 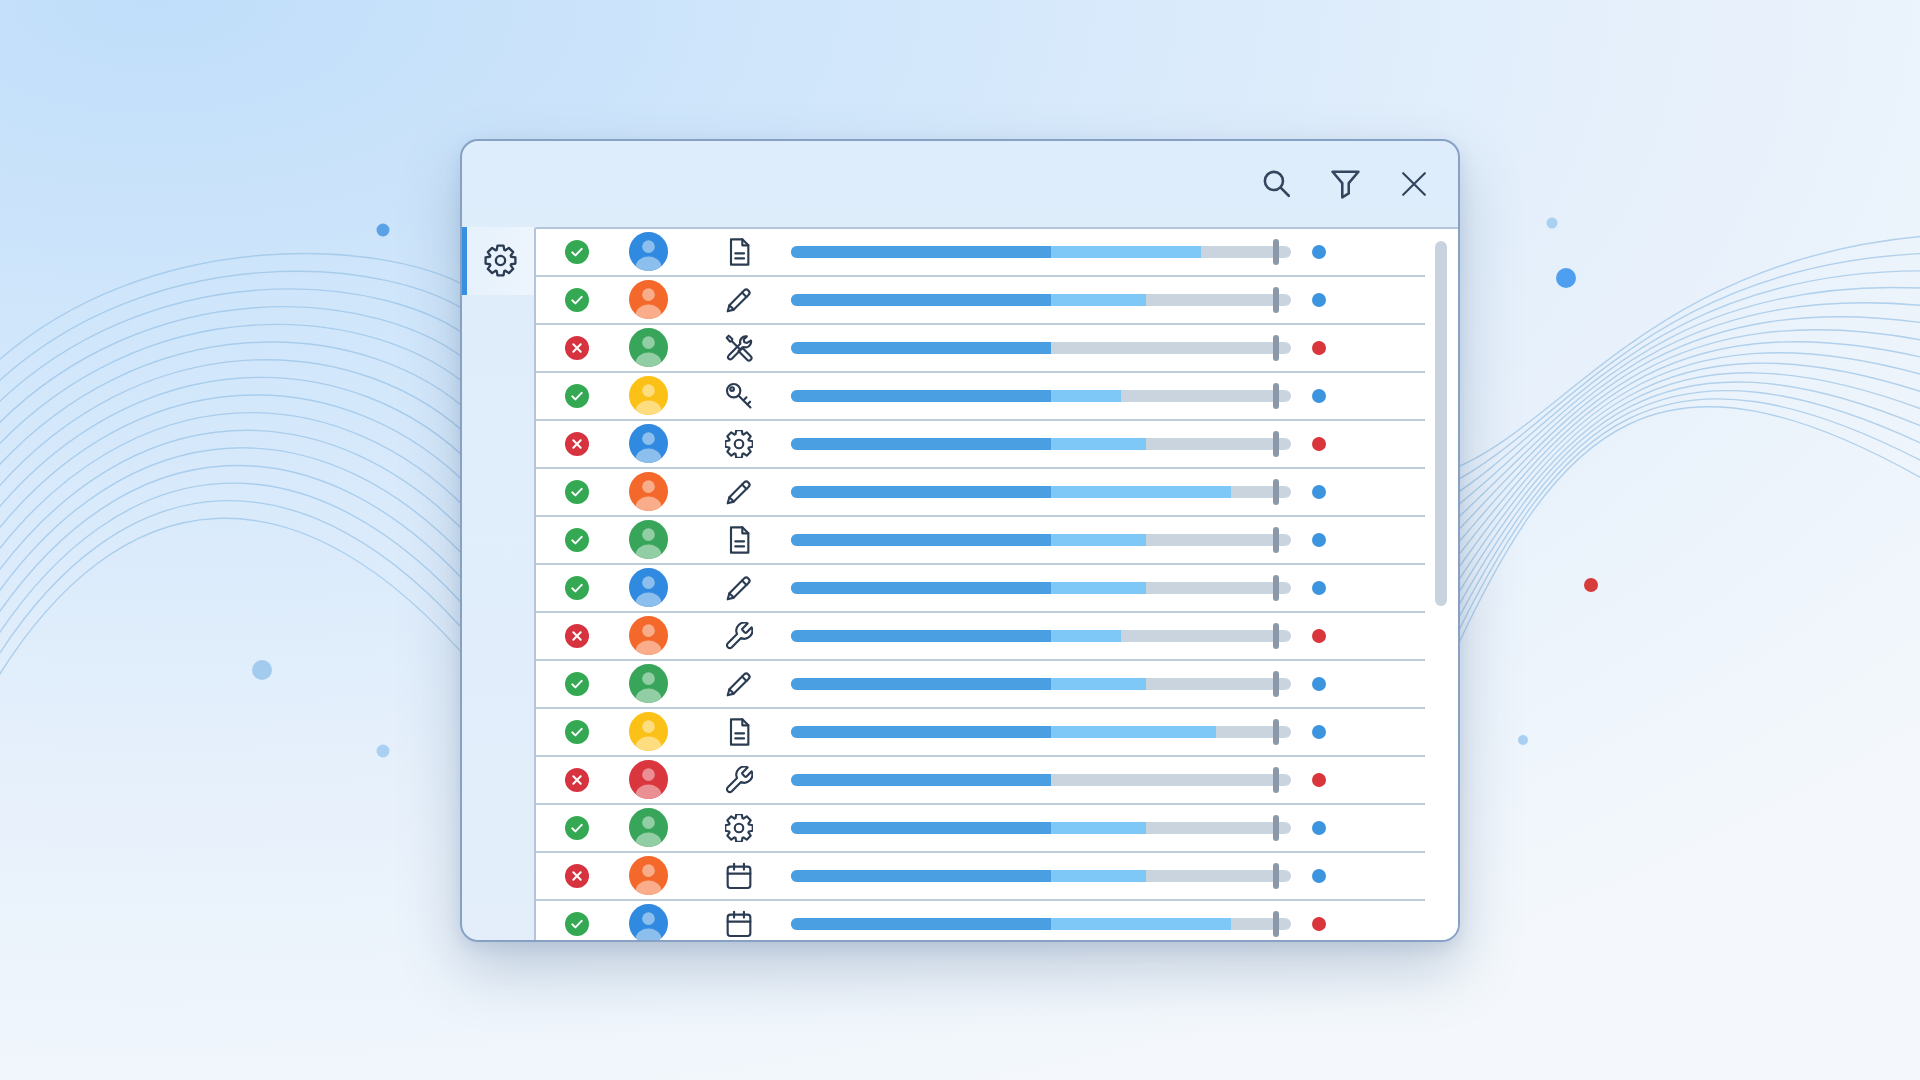 I want to click on tools-icon, so click(x=739, y=347).